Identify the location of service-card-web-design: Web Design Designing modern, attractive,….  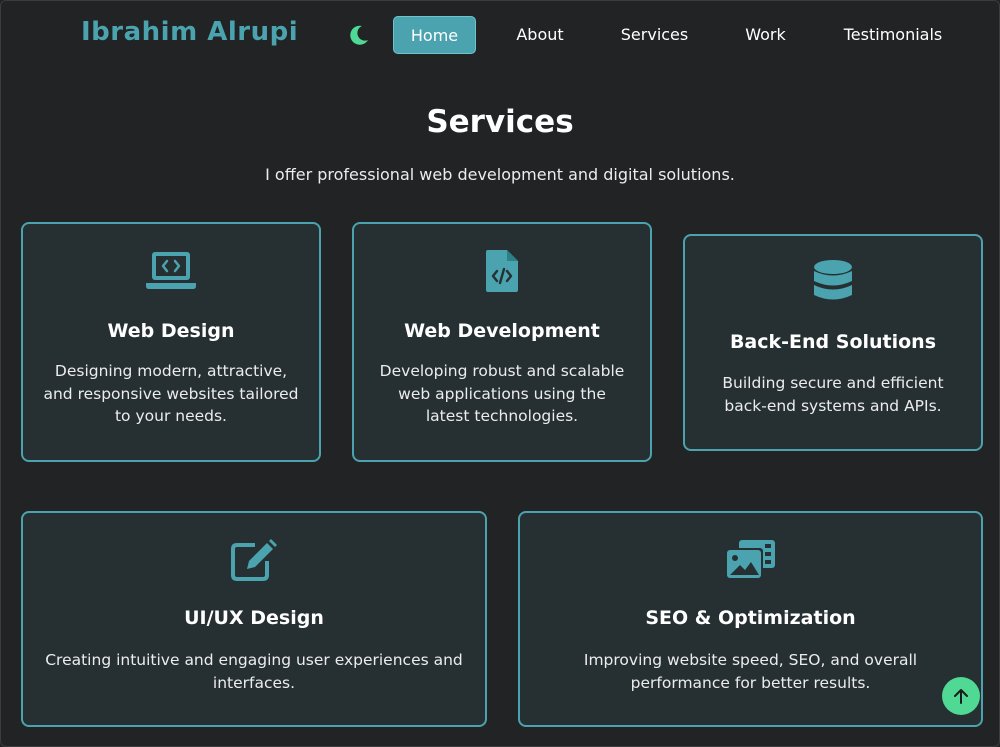
(171, 342).